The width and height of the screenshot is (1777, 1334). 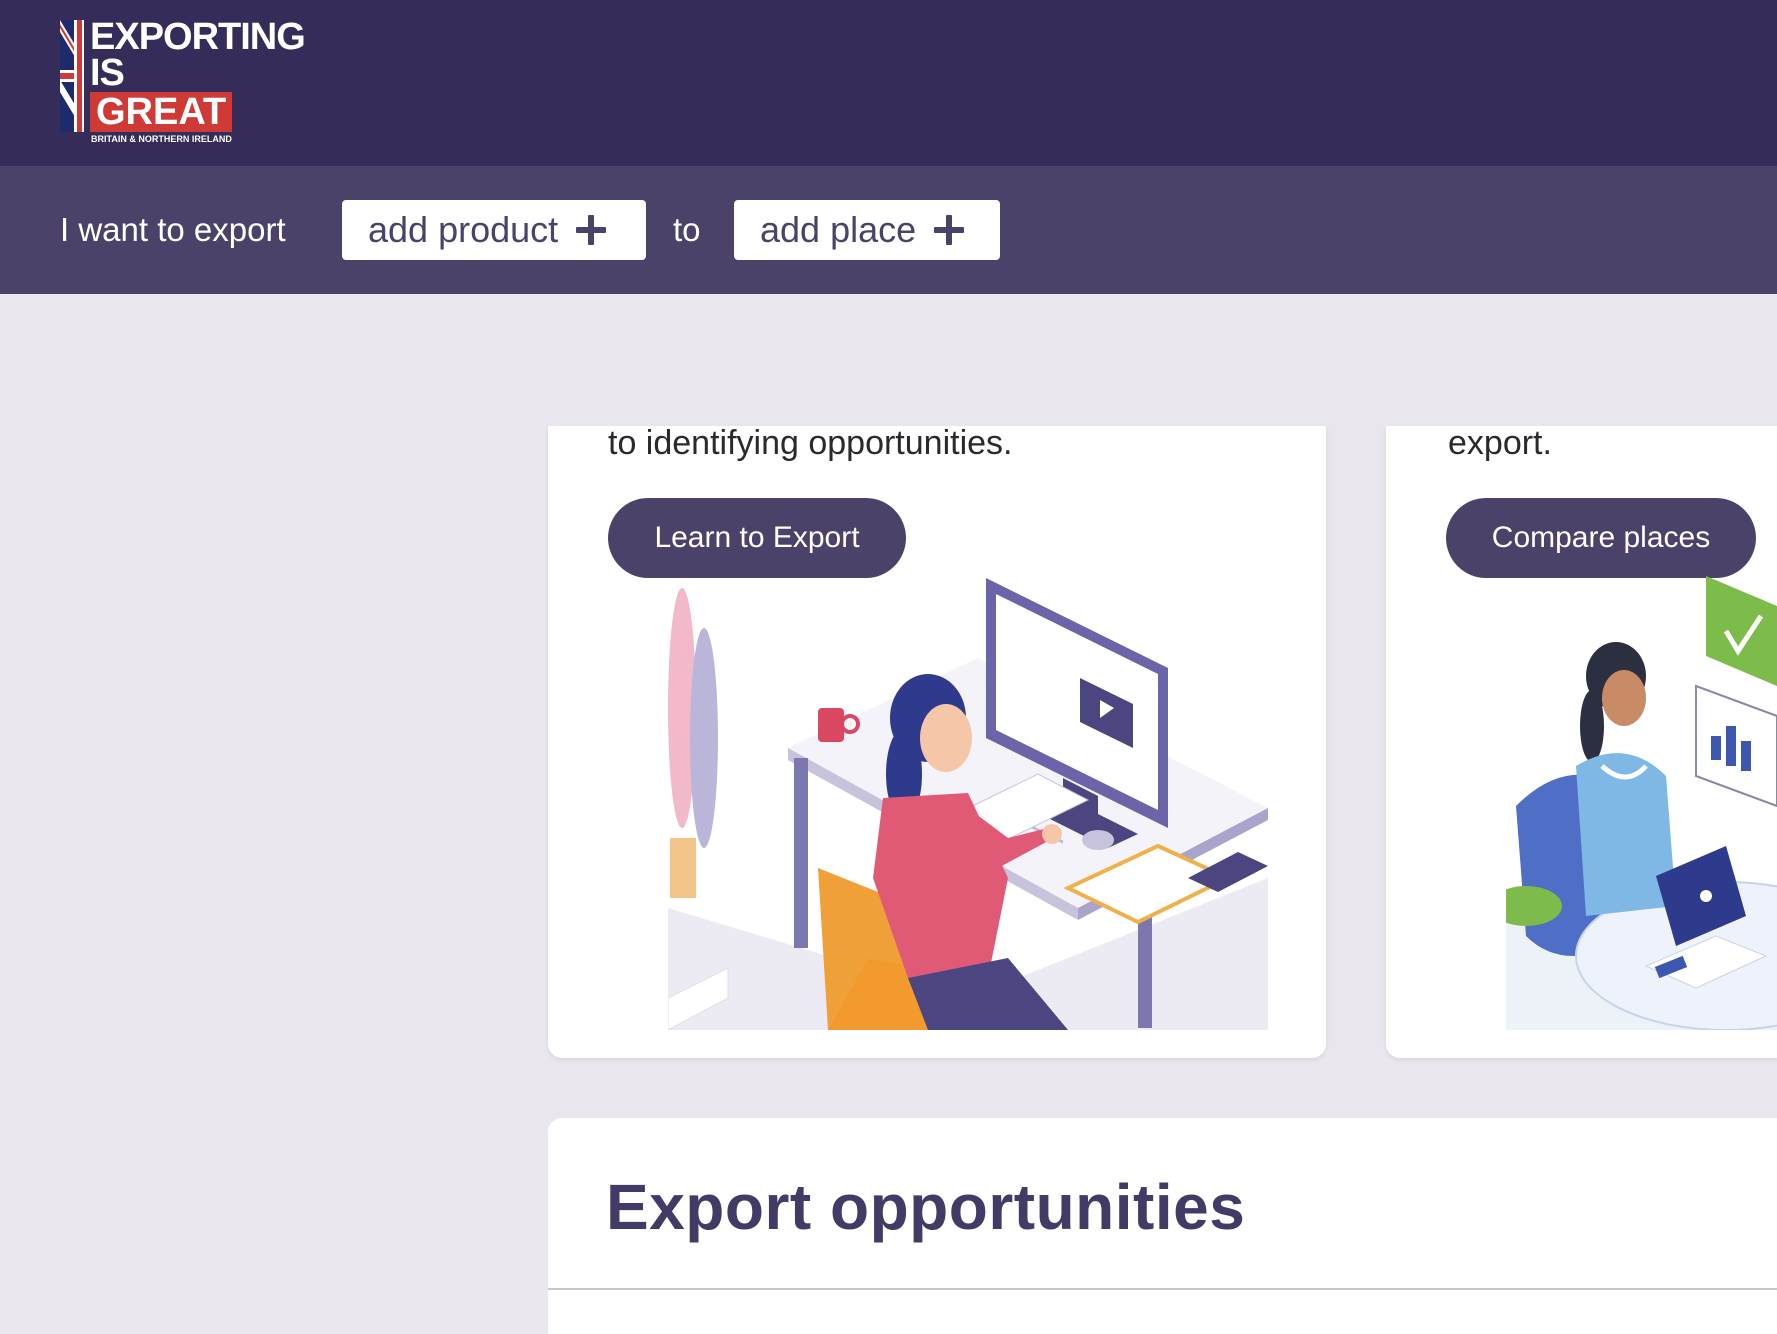 What do you see at coordinates (838, 229) in the screenshot?
I see `add-place-label: add place` at bounding box center [838, 229].